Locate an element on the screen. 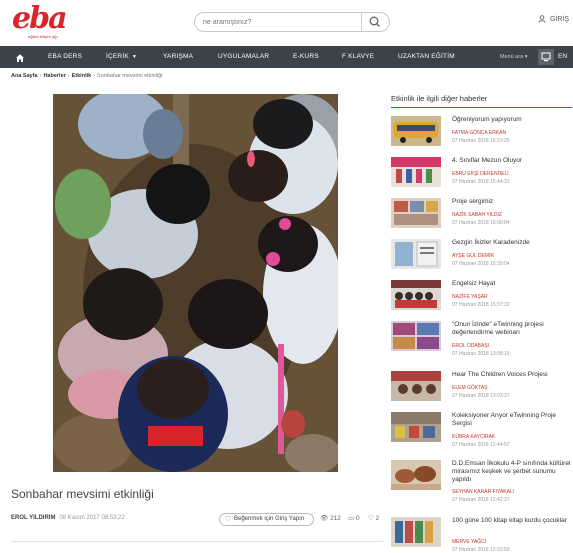 The width and height of the screenshot is (573, 553). news-date: 07 Haziran 2018 12:33:50 is located at coordinates (481, 550).